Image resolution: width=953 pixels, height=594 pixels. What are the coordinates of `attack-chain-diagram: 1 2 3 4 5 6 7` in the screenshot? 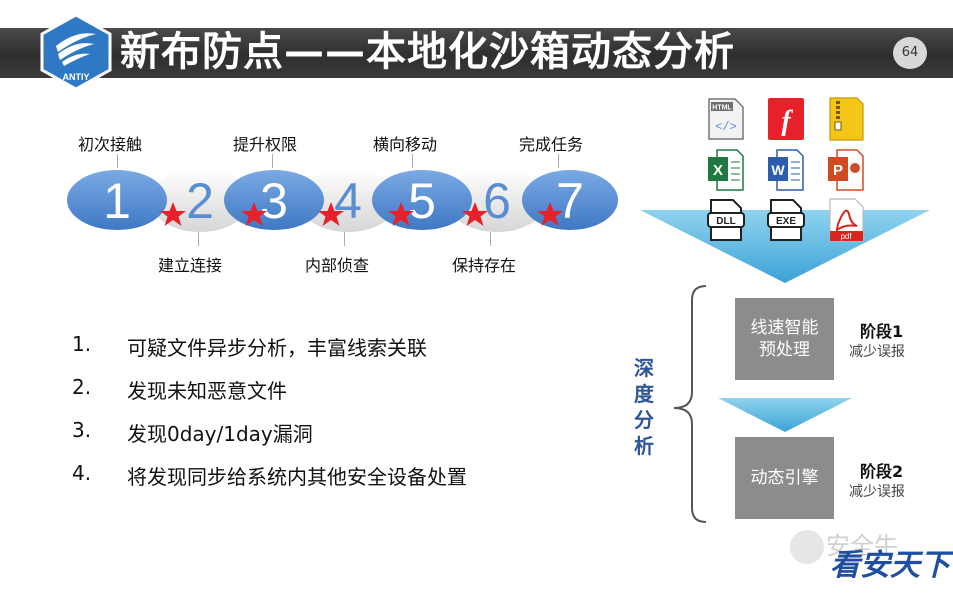 It's located at (342, 200).